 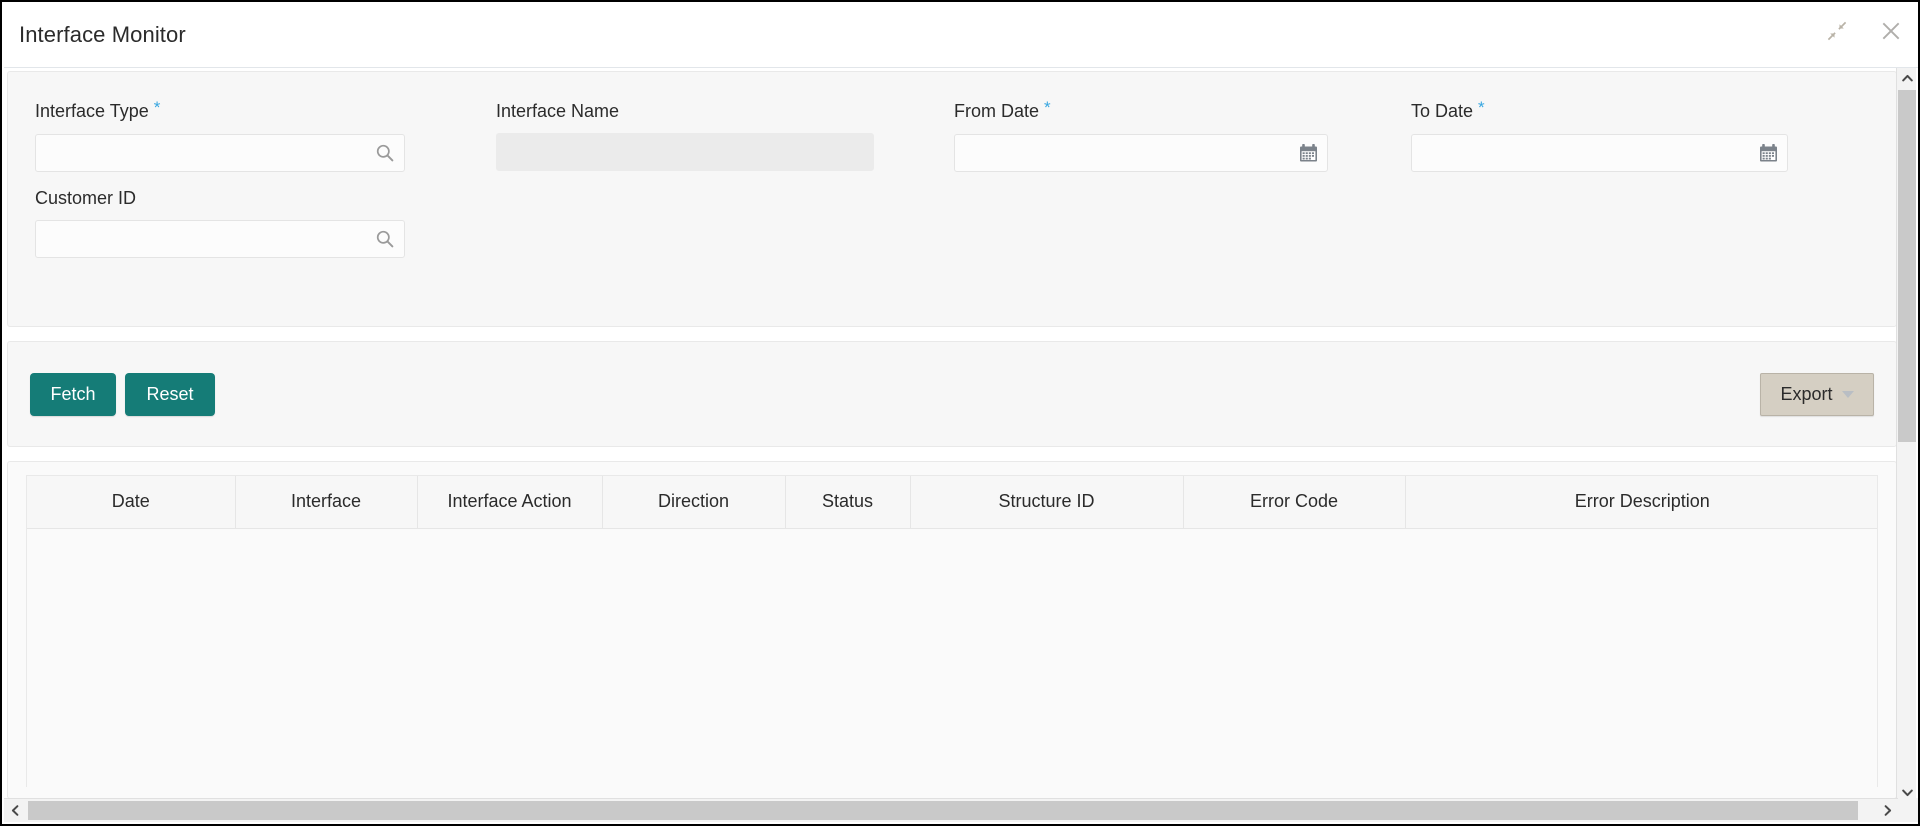 I want to click on label-interface-type: Interface Type *, so click(x=220, y=110).